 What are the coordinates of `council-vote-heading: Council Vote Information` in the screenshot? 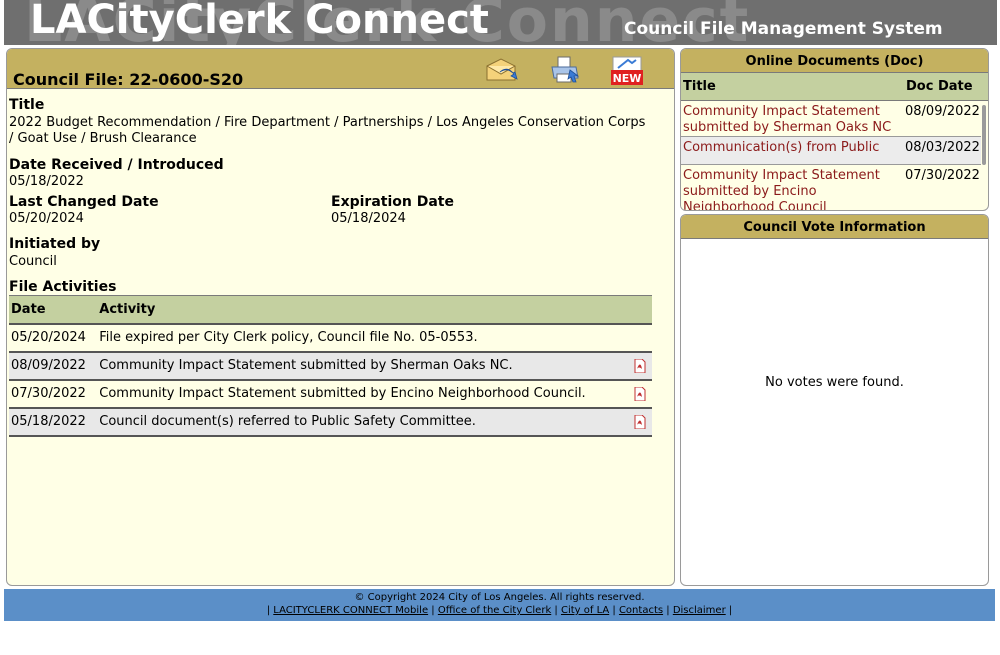 It's located at (834, 227).